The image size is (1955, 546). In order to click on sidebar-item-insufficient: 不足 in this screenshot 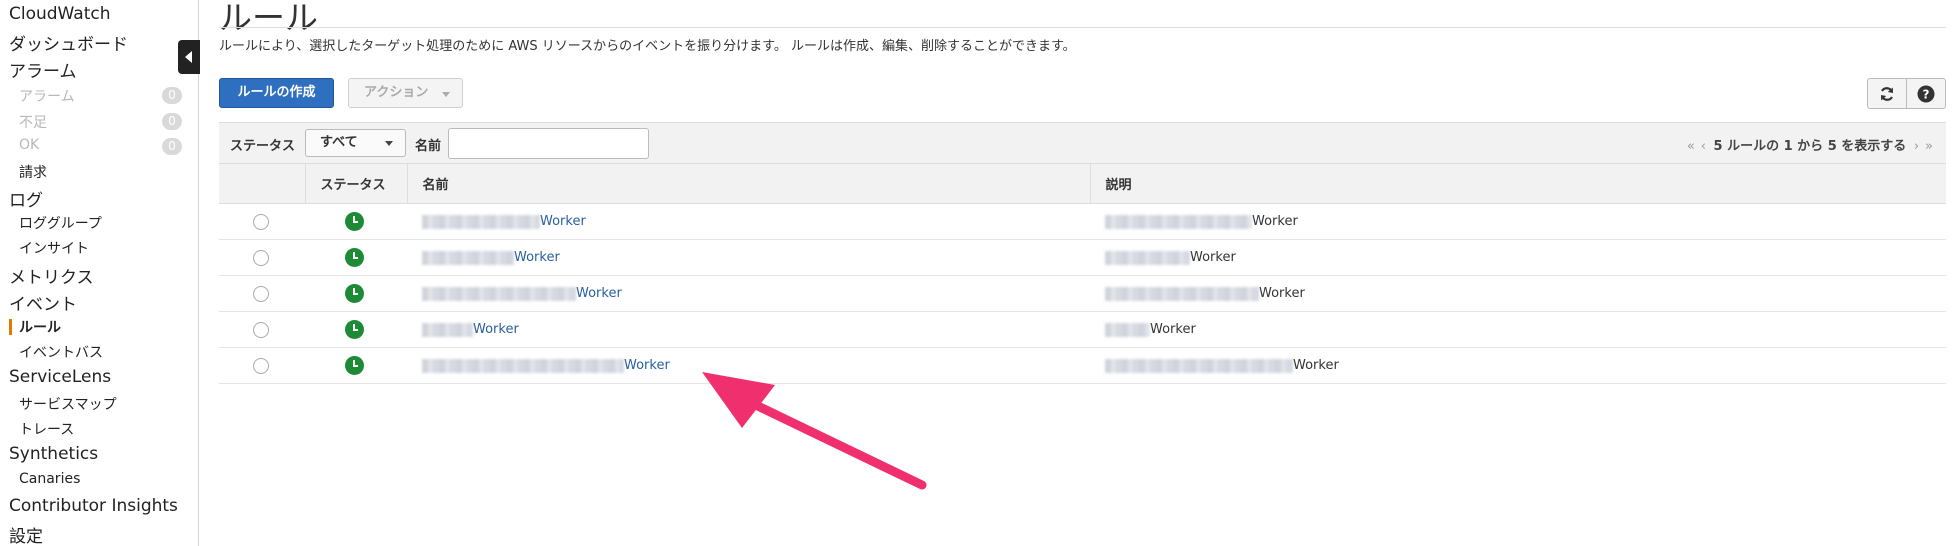, I will do `click(33, 122)`.